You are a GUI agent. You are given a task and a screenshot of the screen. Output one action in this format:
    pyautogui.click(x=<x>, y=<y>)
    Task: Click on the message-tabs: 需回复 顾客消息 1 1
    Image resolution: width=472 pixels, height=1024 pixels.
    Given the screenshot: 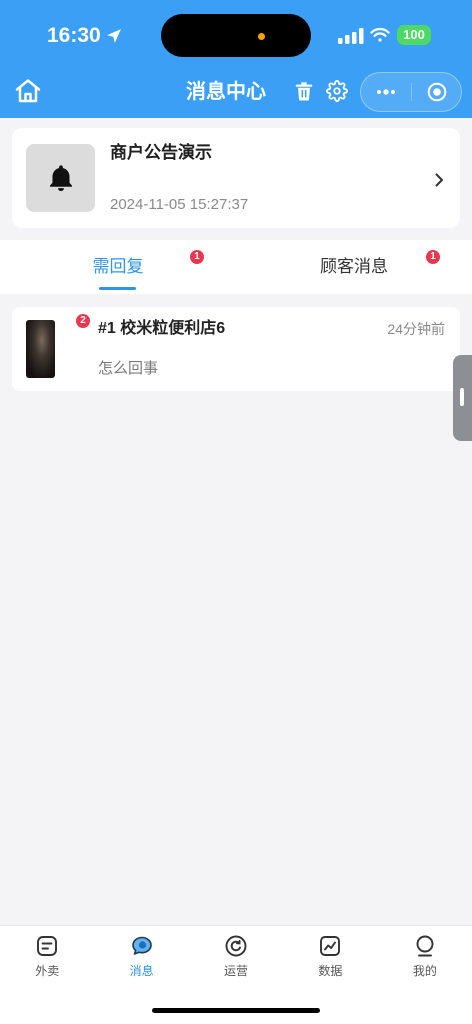 What is the action you would take?
    pyautogui.click(x=236, y=267)
    